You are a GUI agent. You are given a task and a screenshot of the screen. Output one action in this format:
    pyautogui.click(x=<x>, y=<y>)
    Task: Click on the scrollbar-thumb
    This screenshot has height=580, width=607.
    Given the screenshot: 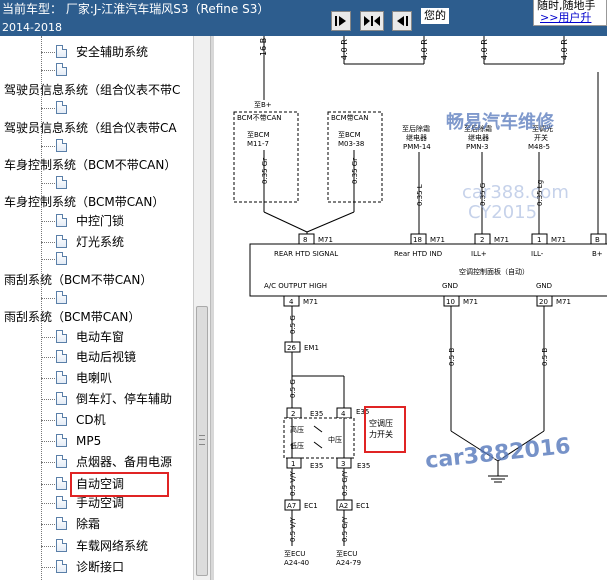 What is the action you would take?
    pyautogui.click(x=202, y=441)
    